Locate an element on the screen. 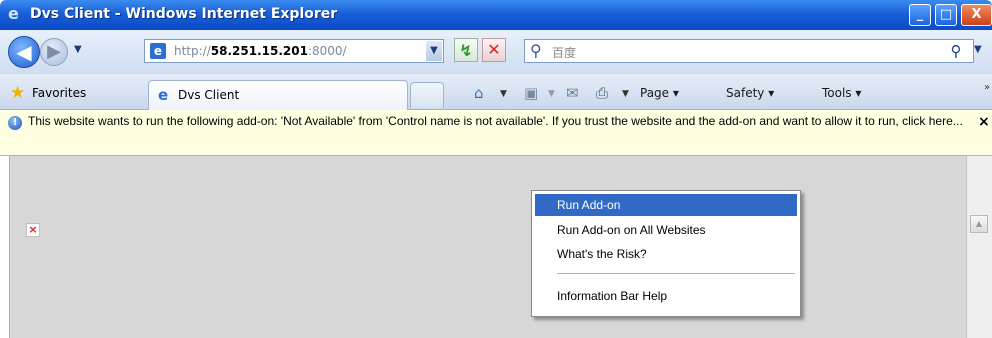 The width and height of the screenshot is (992, 338). home-icon: ⌂ is located at coordinates (479, 93).